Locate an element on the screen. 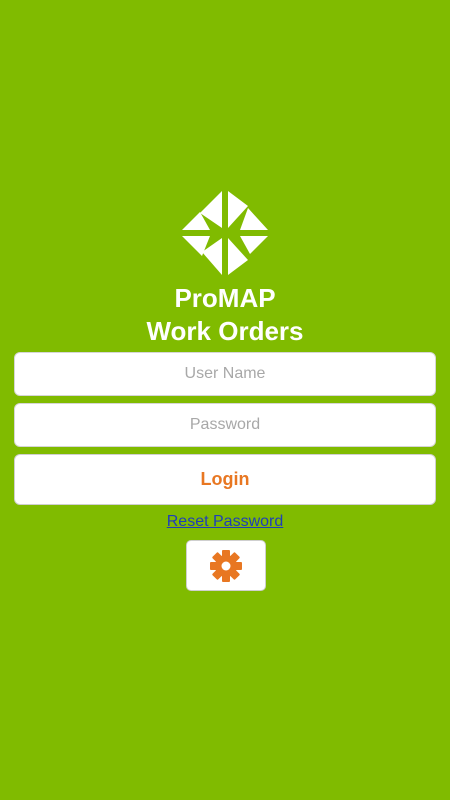  reset-password-container: Reset Password is located at coordinates (225, 522).